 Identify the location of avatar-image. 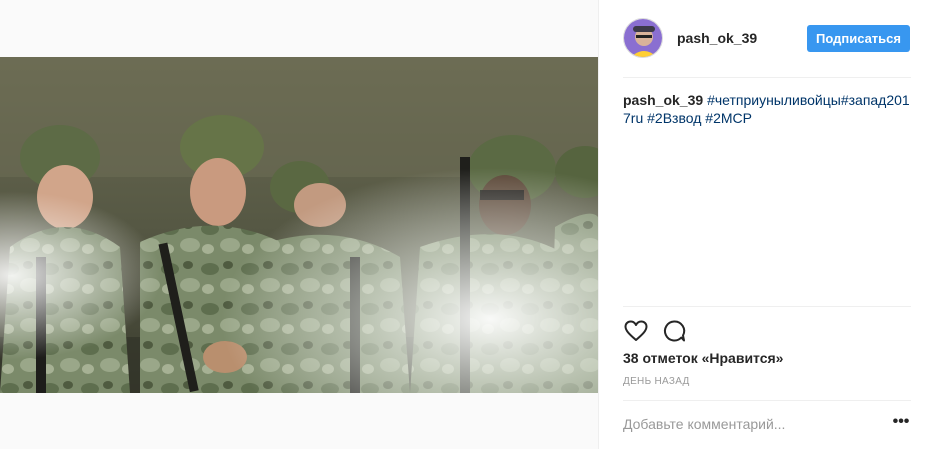
(643, 38).